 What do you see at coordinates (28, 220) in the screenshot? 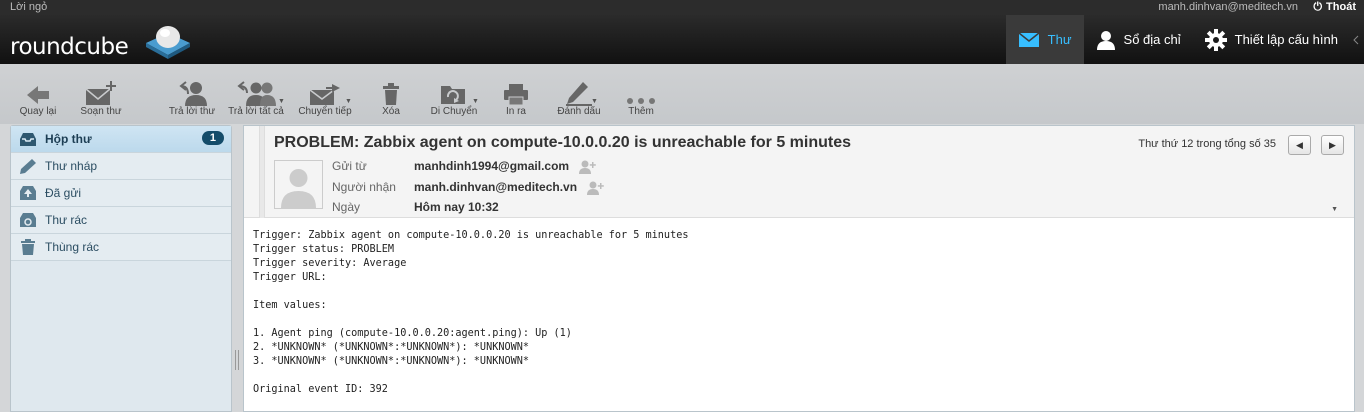
I see `junk-icon` at bounding box center [28, 220].